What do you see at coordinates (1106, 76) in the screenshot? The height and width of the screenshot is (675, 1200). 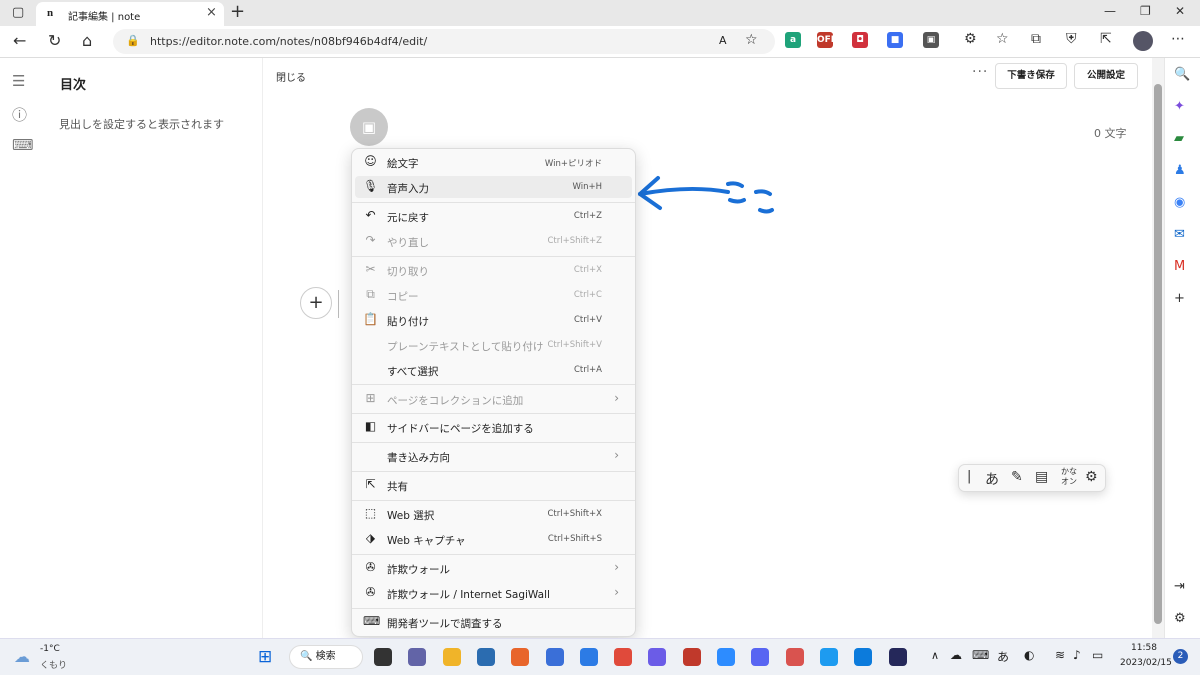 I see `publish-settings-button: 公開設定` at bounding box center [1106, 76].